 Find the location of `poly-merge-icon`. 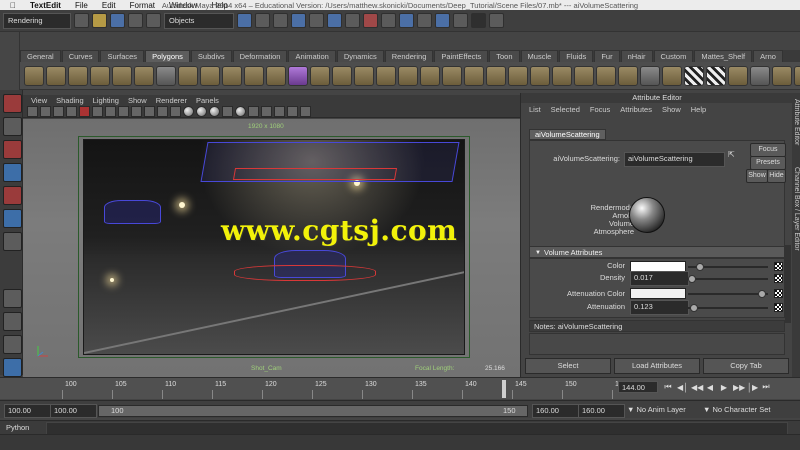

poly-merge-icon is located at coordinates (628, 75).